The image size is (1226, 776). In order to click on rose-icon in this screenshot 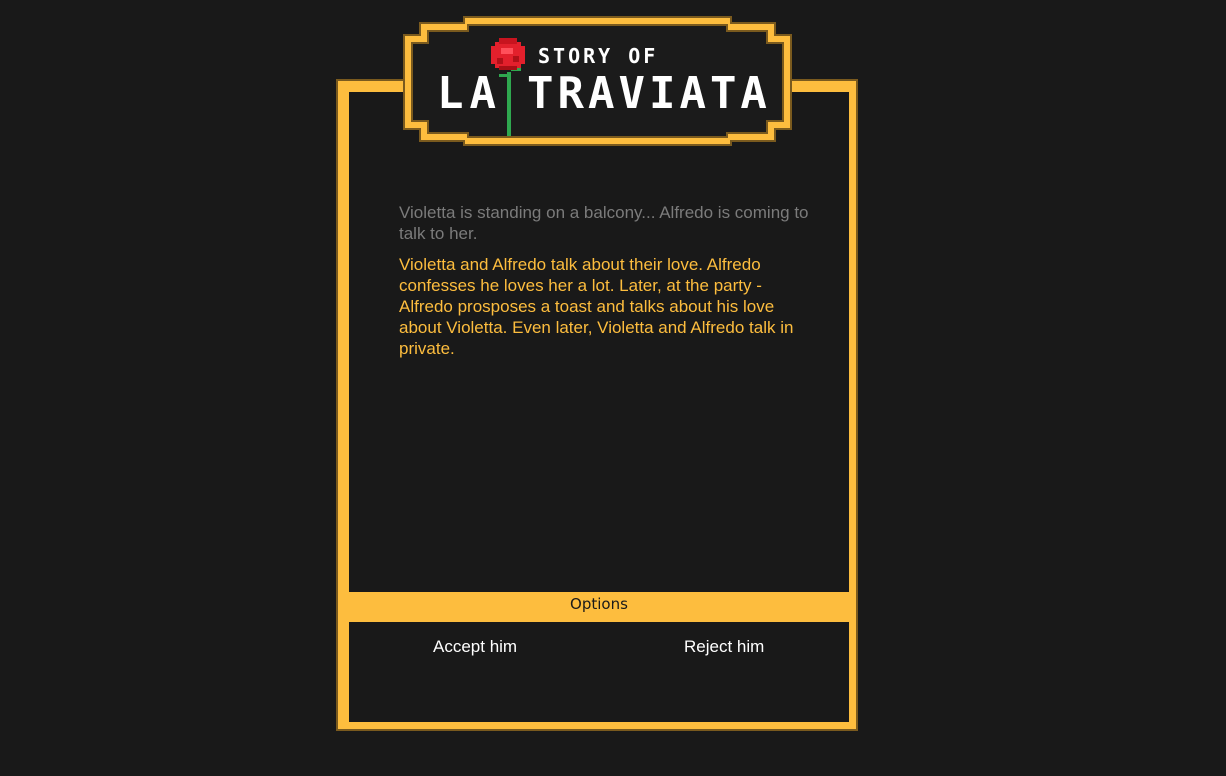, I will do `click(508, 54)`.